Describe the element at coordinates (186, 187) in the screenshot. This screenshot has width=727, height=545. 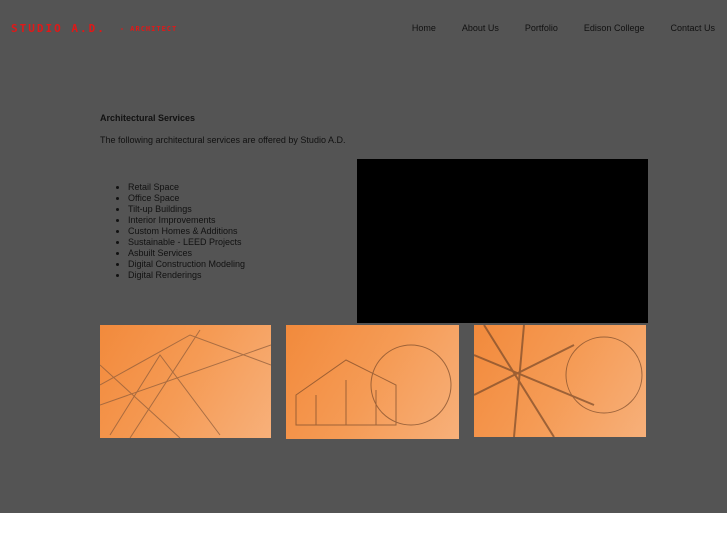
I see `list-item: Retail Space` at that location.